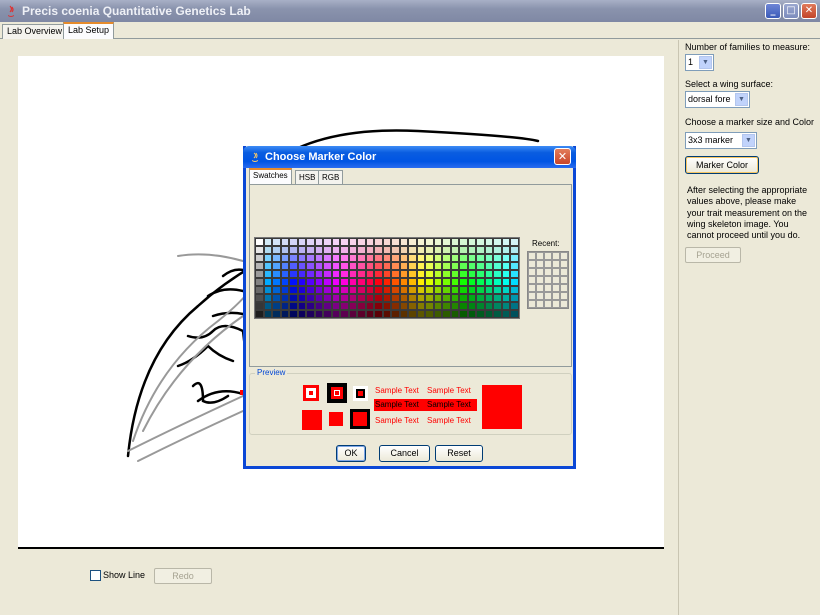 This screenshot has width=820, height=615. I want to click on tab-hsb: HSB, so click(307, 177).